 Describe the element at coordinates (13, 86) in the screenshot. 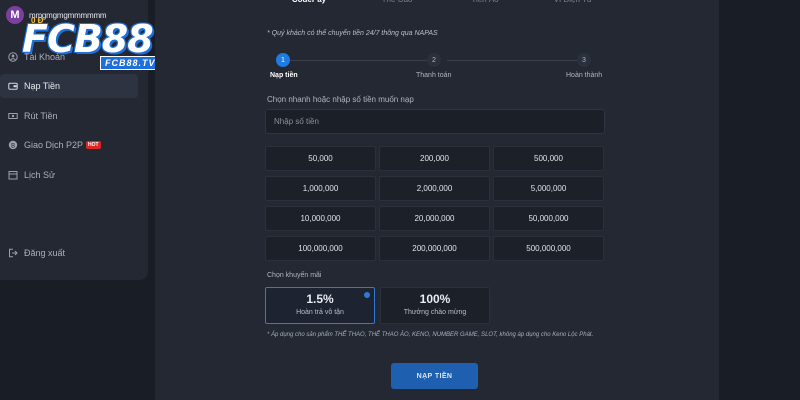

I see `wallet-icon` at that location.